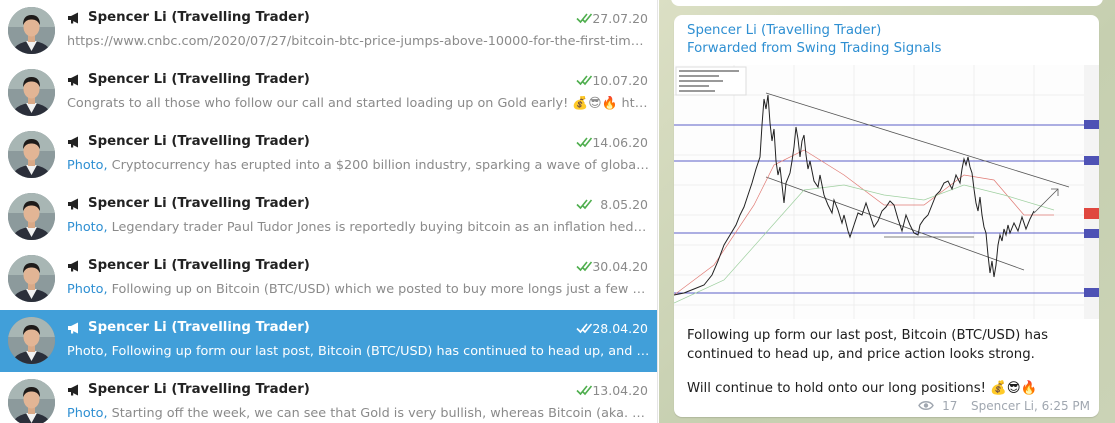 This screenshot has height=423, width=1115. What do you see at coordinates (357, 19) in the screenshot?
I see `chat-title-row: Spencer Li (Travelling Trader) 27.07.20` at bounding box center [357, 19].